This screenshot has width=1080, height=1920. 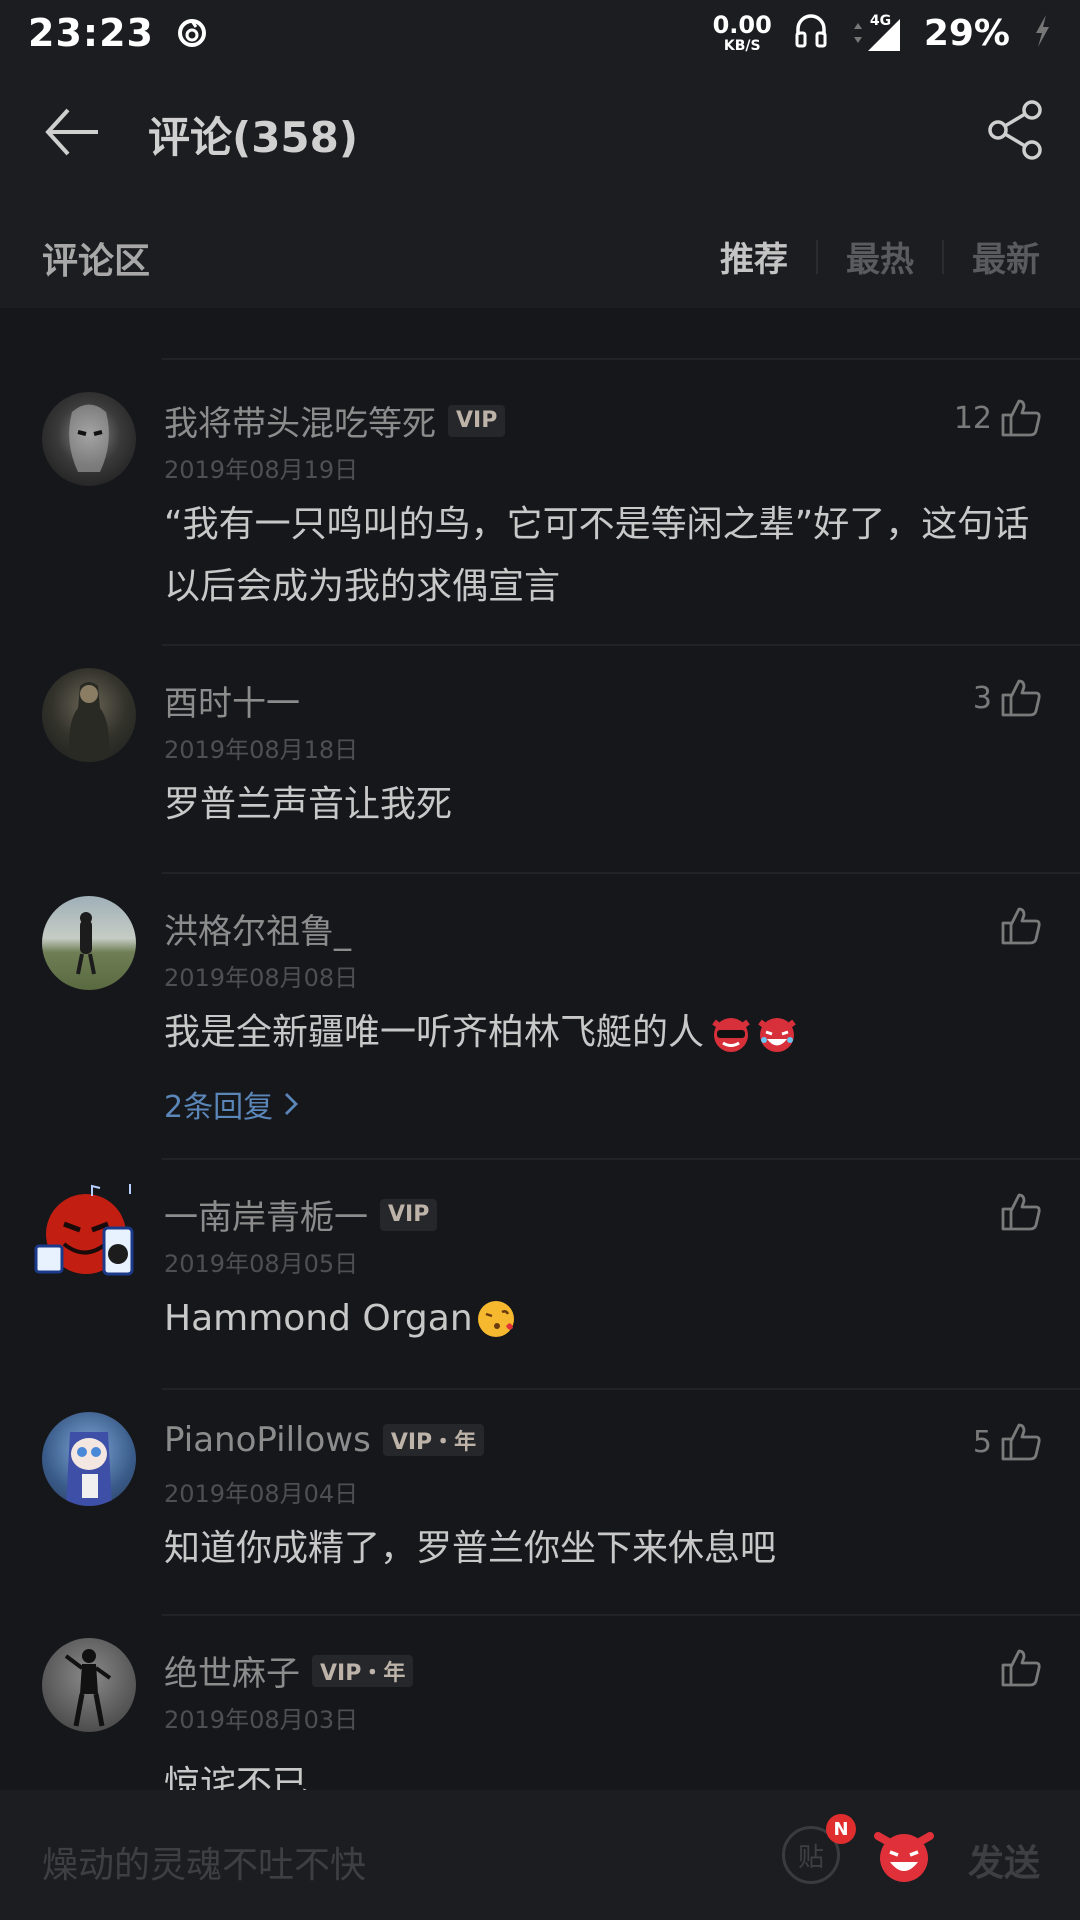 I want to click on net-speed: 0.00 KB/S, so click(x=742, y=32).